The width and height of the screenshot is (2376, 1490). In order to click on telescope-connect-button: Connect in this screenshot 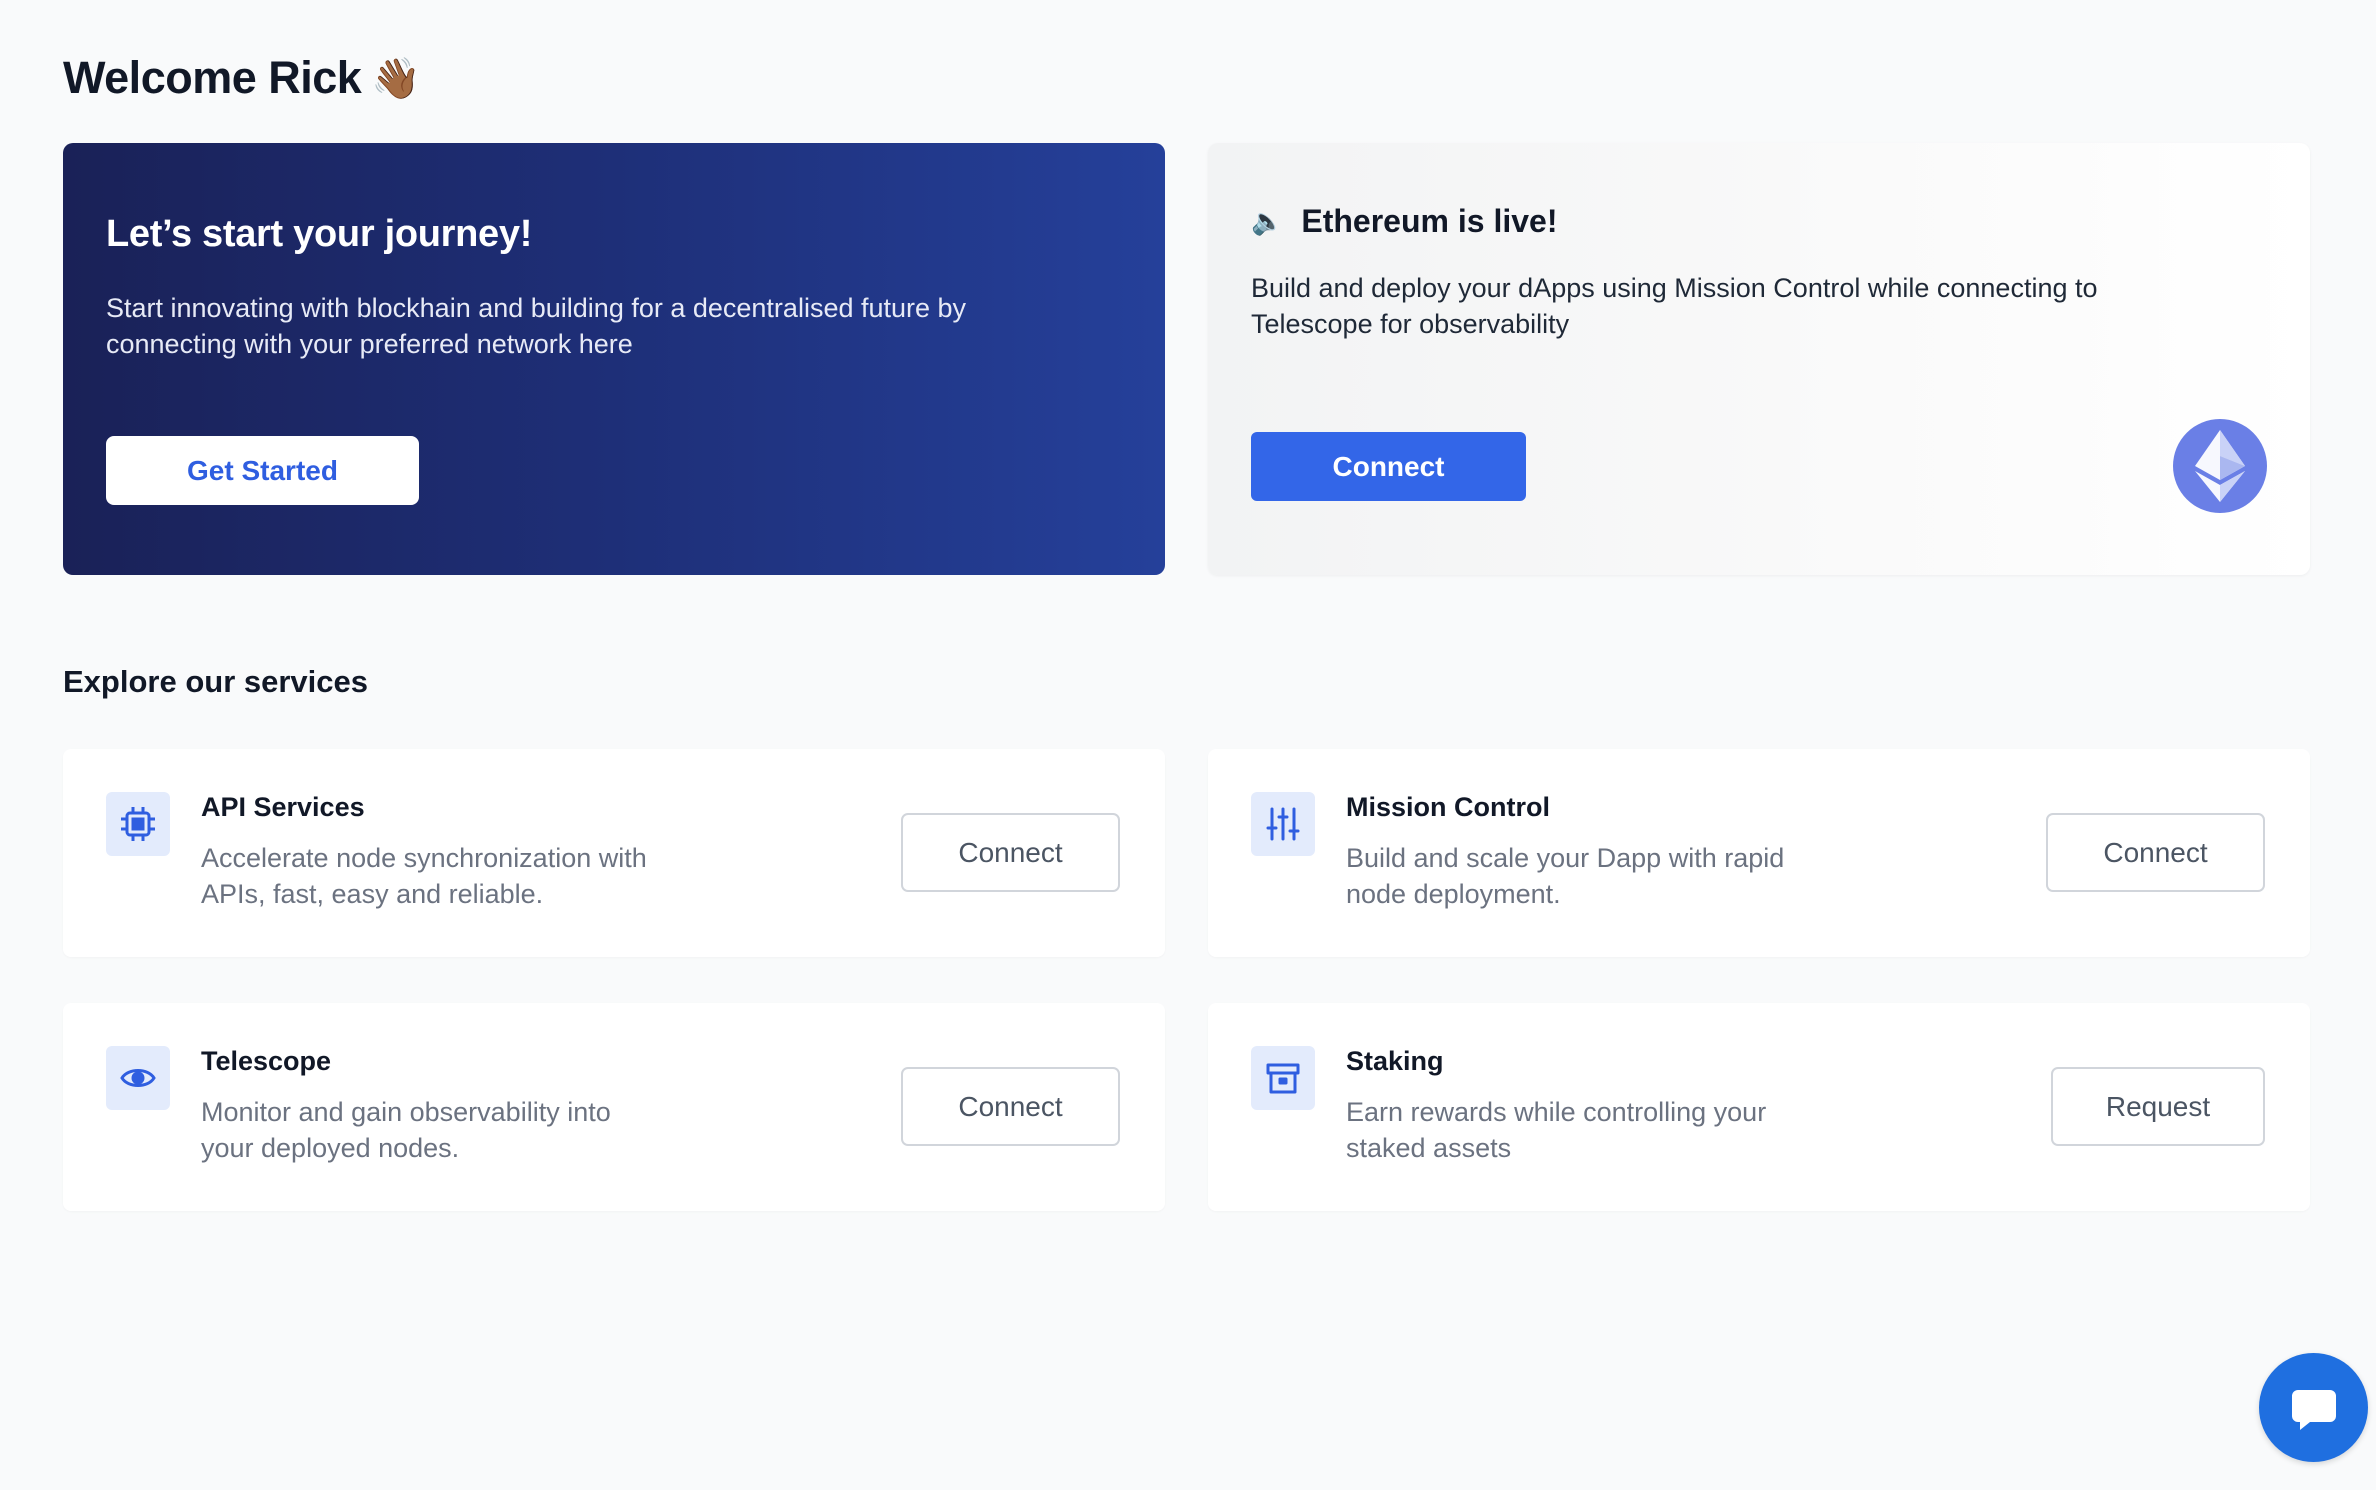, I will do `click(1010, 1106)`.